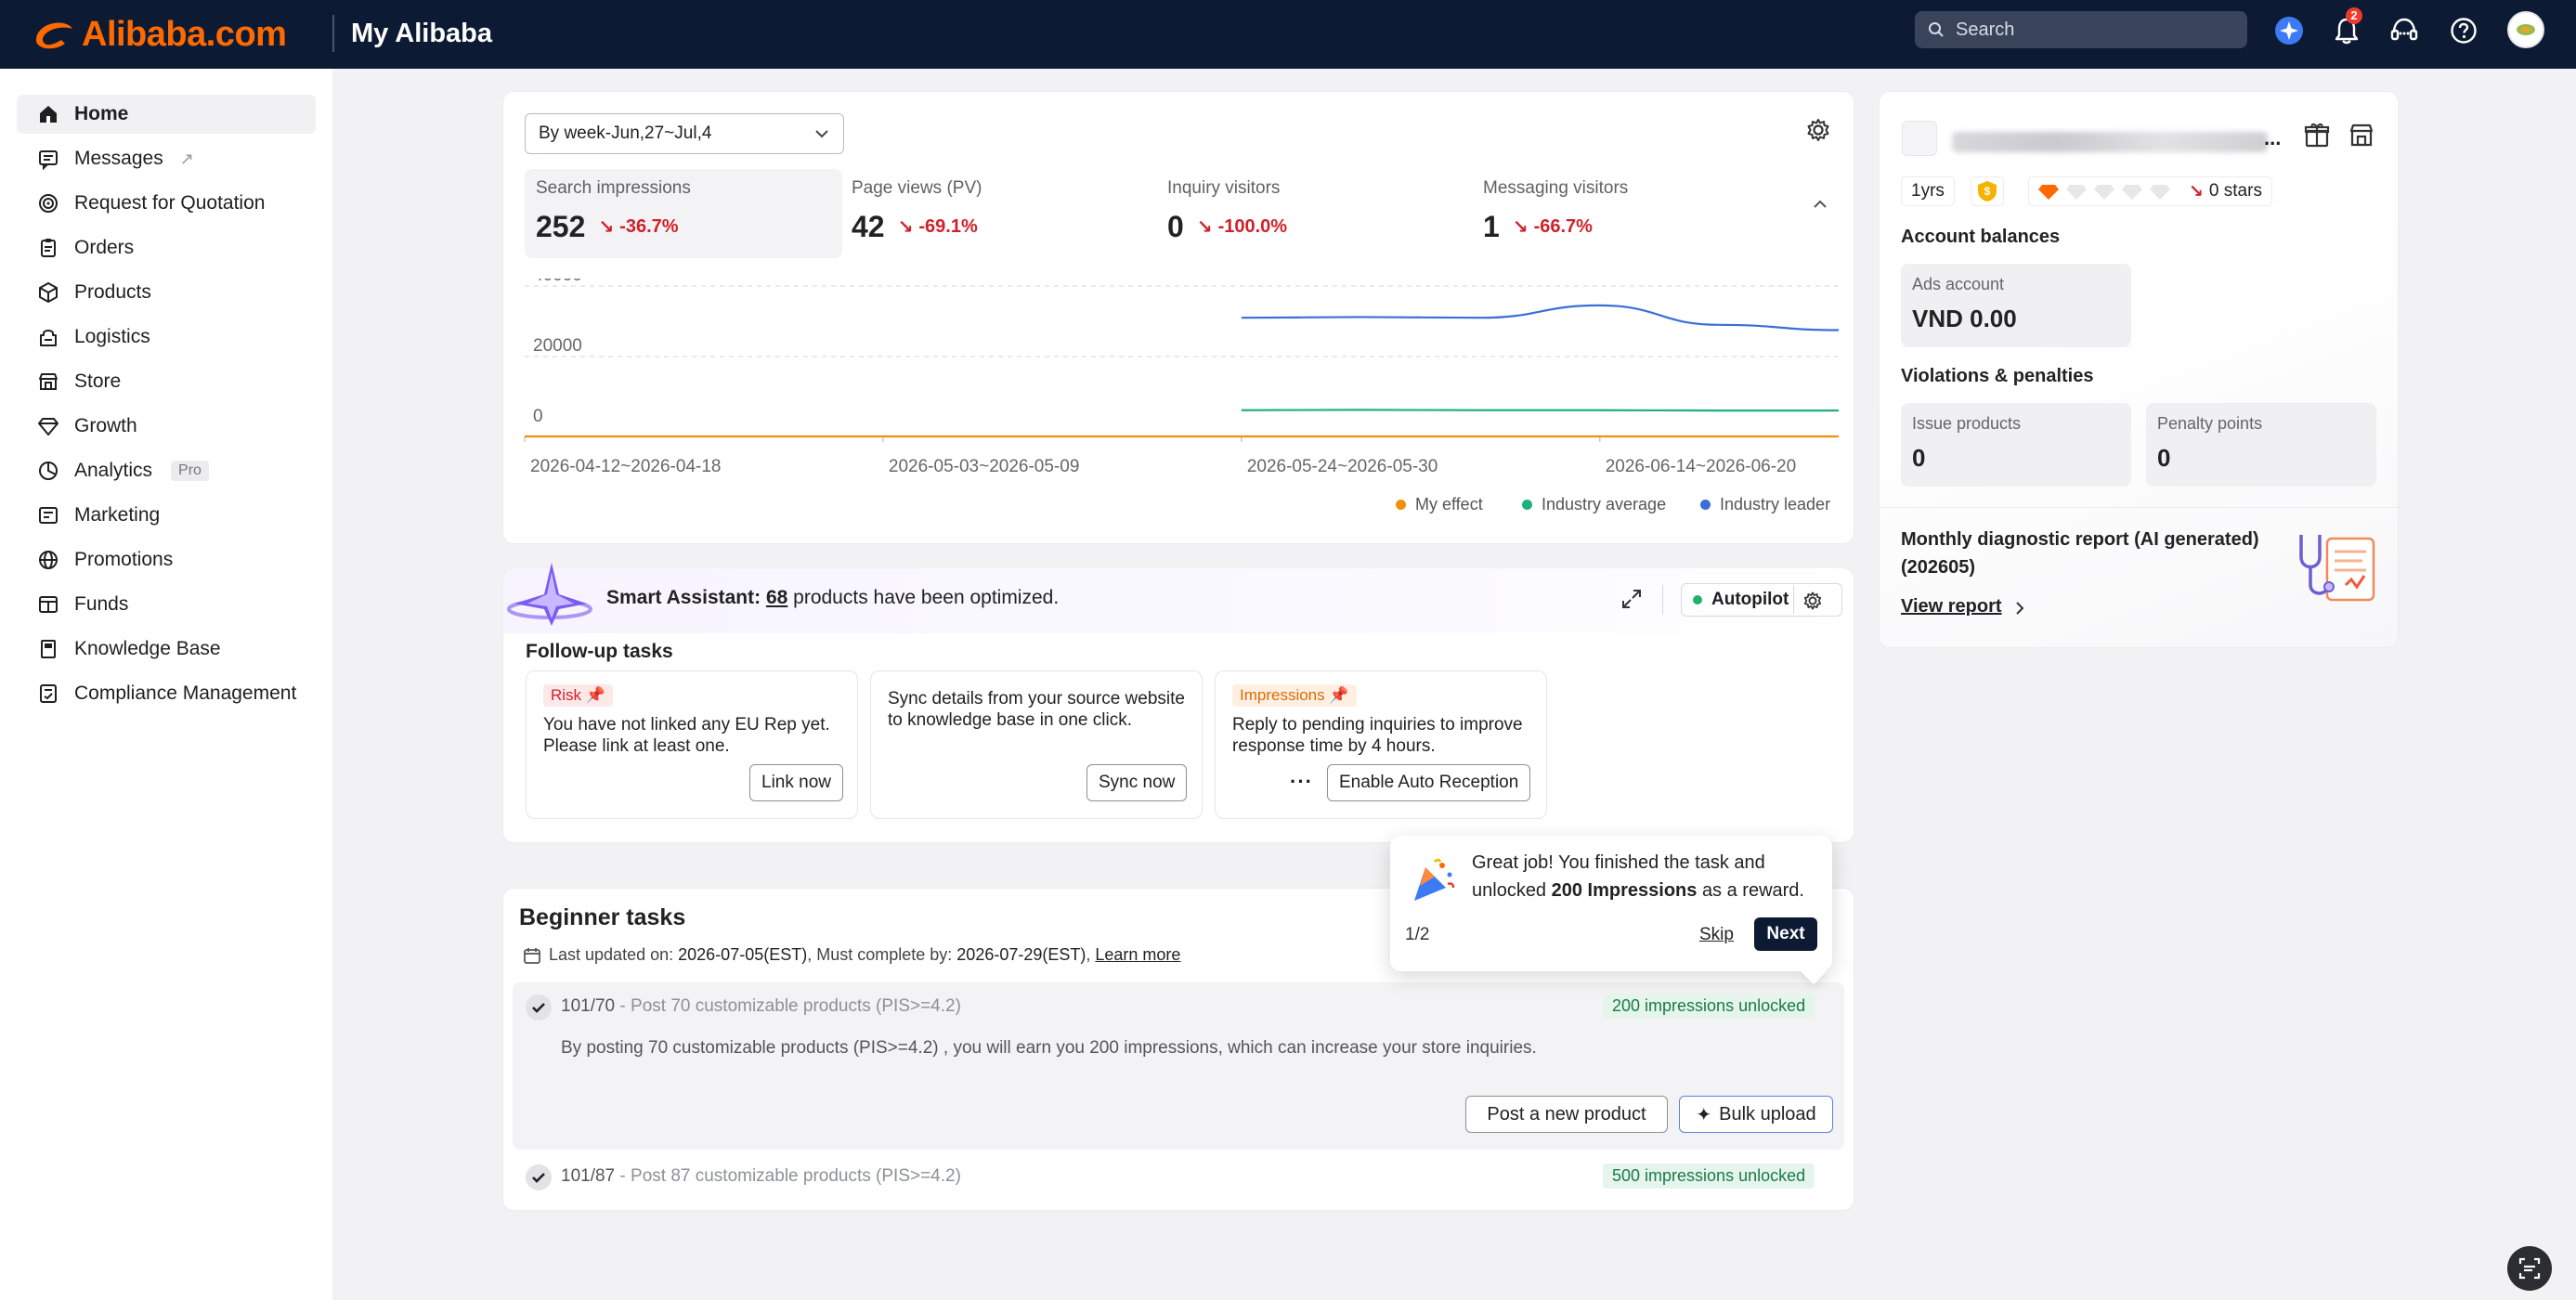 This screenshot has width=2576, height=1300. What do you see at coordinates (1812, 601) in the screenshot?
I see `autopilot-settings-gear-icon` at bounding box center [1812, 601].